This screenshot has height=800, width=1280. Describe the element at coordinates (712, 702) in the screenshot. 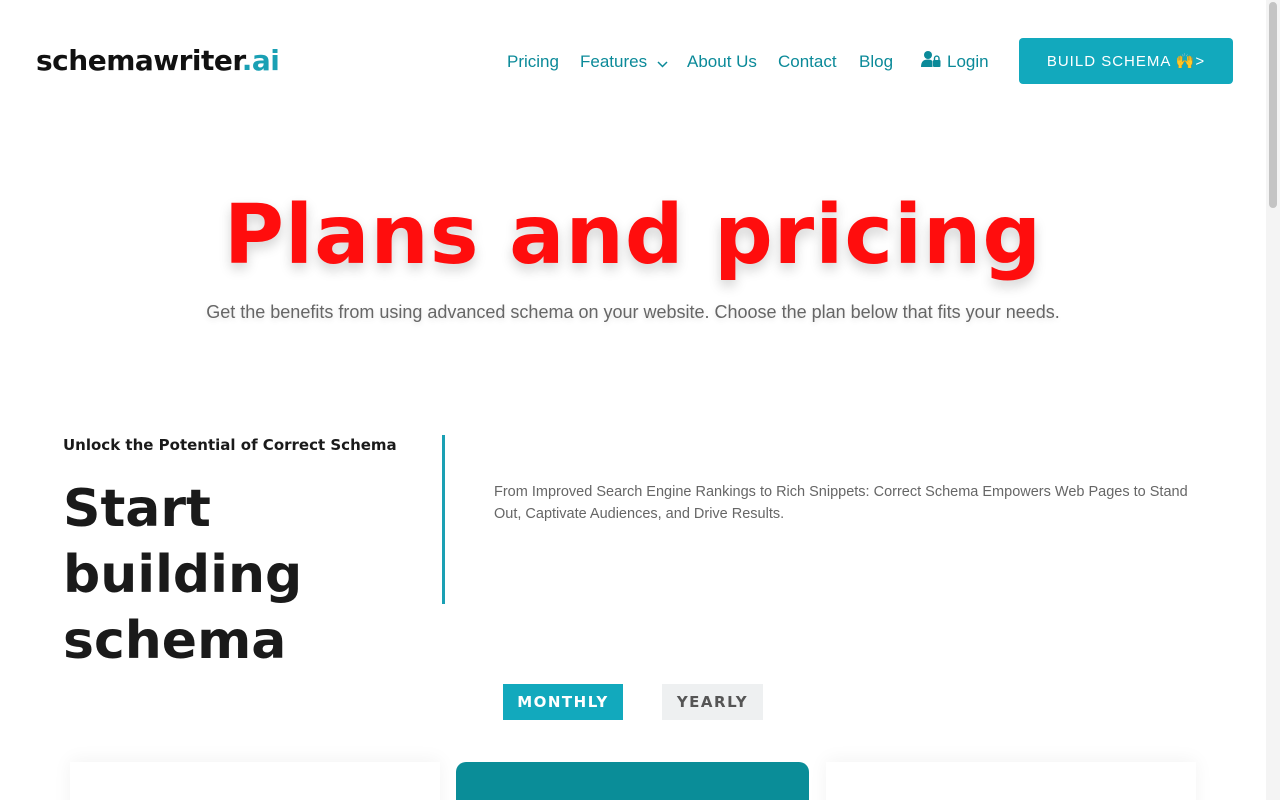

I see `billing-yearly-toggle: YEARLY` at that location.